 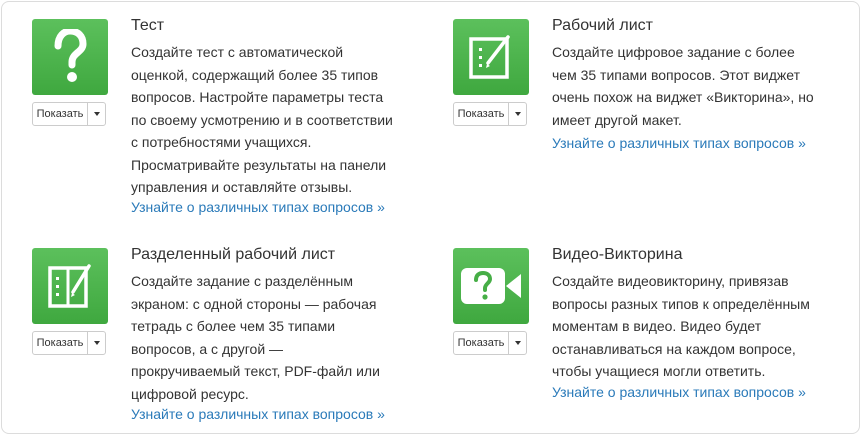 What do you see at coordinates (221, 142) in the screenshot?
I see `description-line: с потребностями учащихся.` at bounding box center [221, 142].